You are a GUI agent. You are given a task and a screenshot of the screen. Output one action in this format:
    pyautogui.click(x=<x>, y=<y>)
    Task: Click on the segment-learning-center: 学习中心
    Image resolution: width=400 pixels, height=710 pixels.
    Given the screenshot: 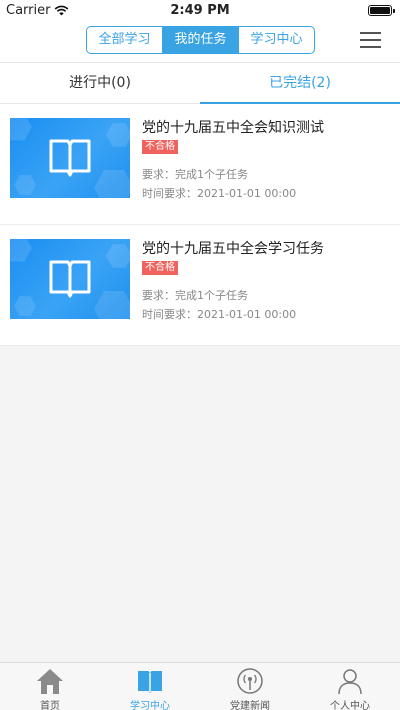 What is the action you would take?
    pyautogui.click(x=276, y=40)
    